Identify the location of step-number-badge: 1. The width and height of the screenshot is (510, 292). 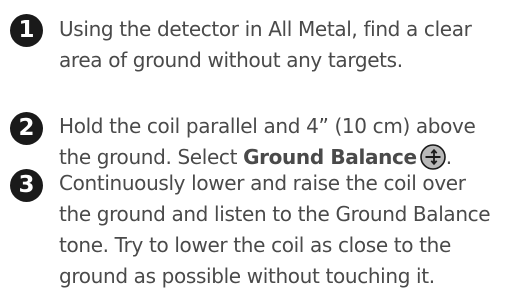
(26, 30).